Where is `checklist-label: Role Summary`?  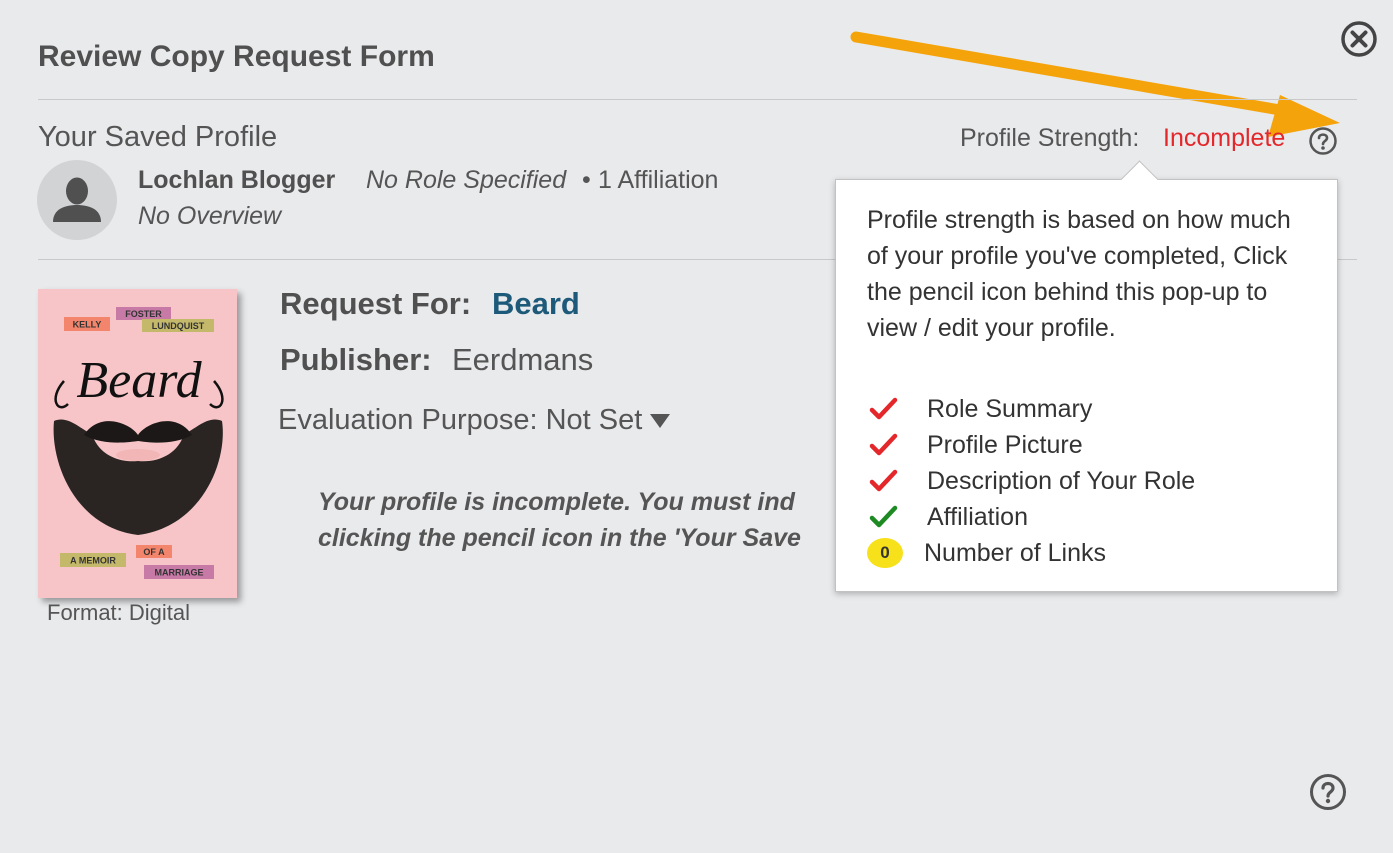
checklist-label: Role Summary is located at coordinates (1010, 408).